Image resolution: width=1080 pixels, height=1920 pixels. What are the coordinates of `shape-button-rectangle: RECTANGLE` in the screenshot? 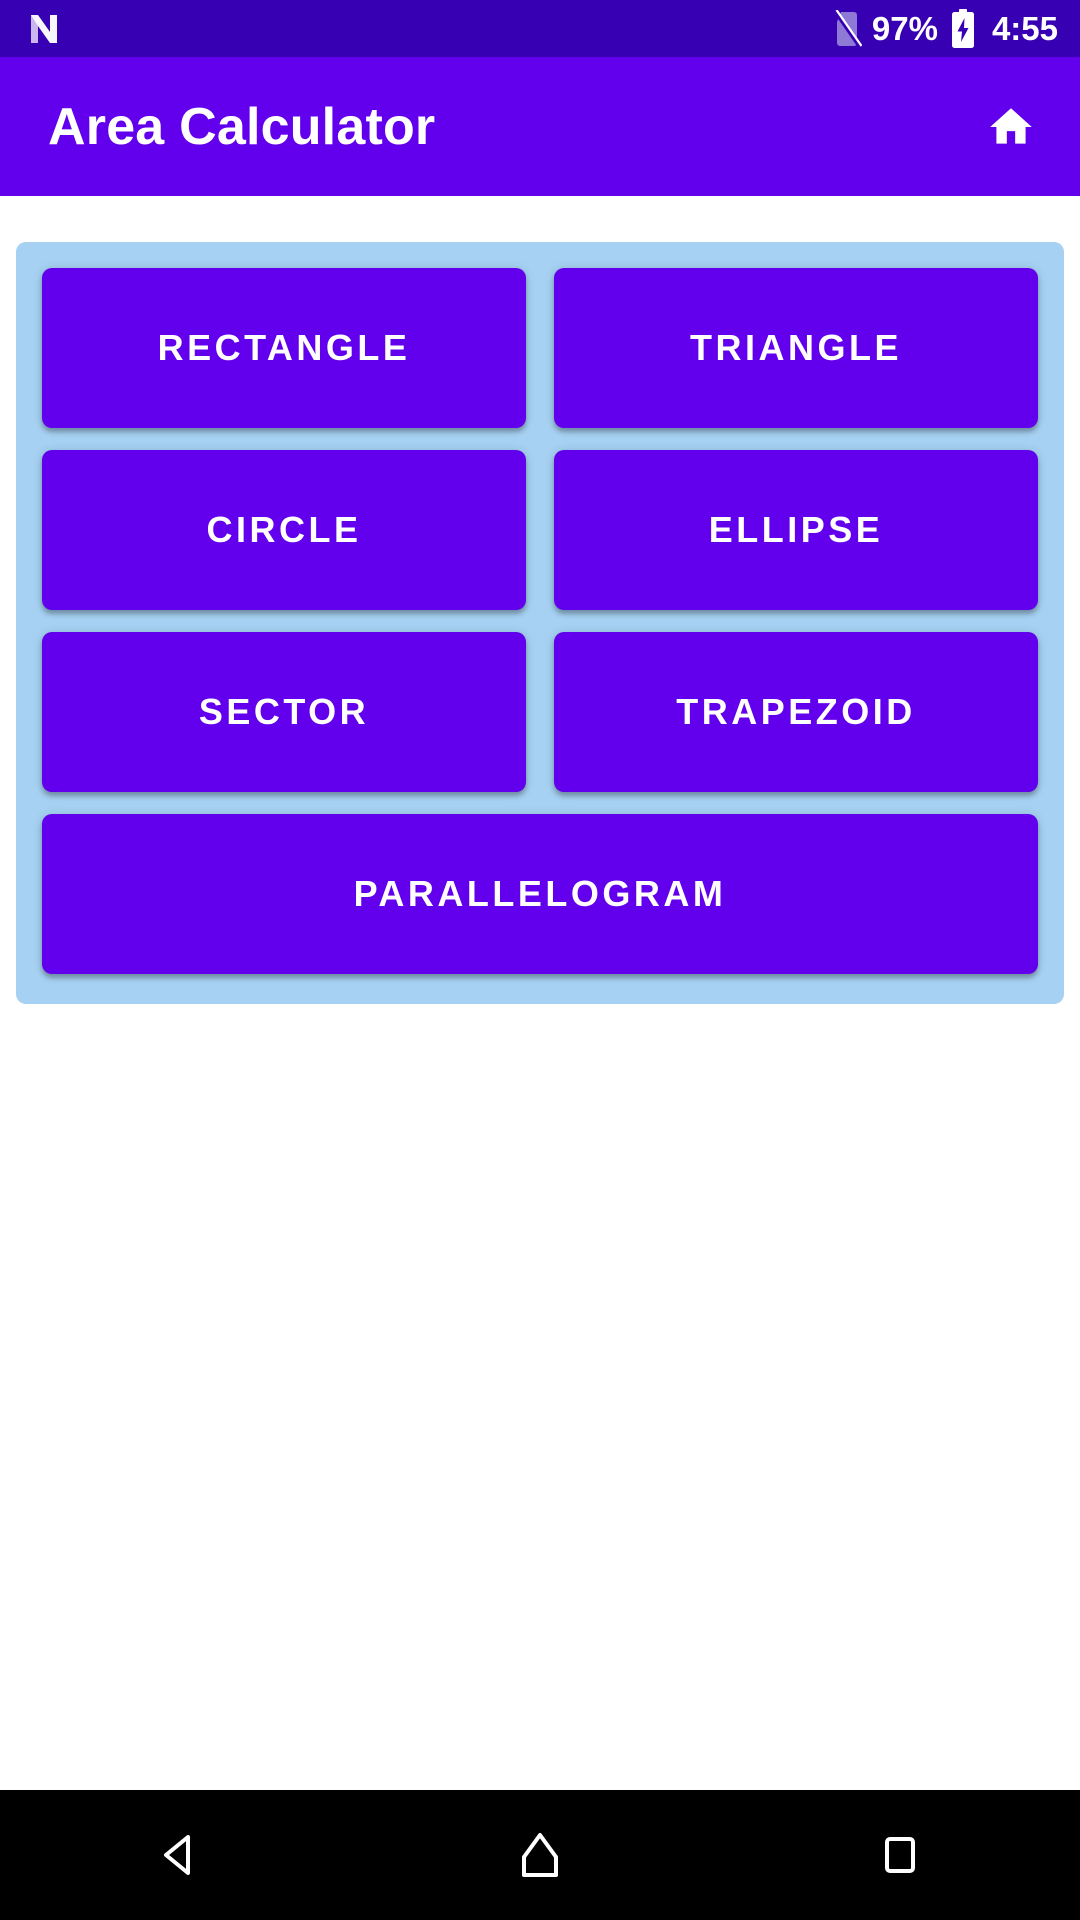 It's located at (284, 348).